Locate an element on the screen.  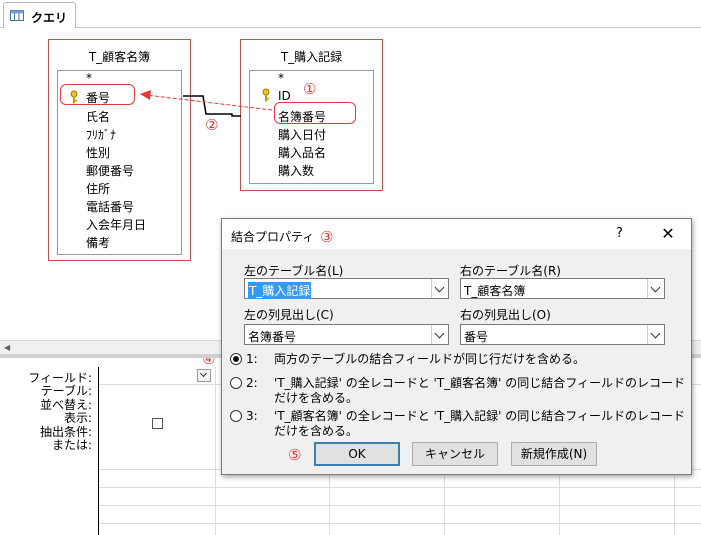
dialog-titlebar: 結合プロパティ ? ✕ is located at coordinates (456, 234).